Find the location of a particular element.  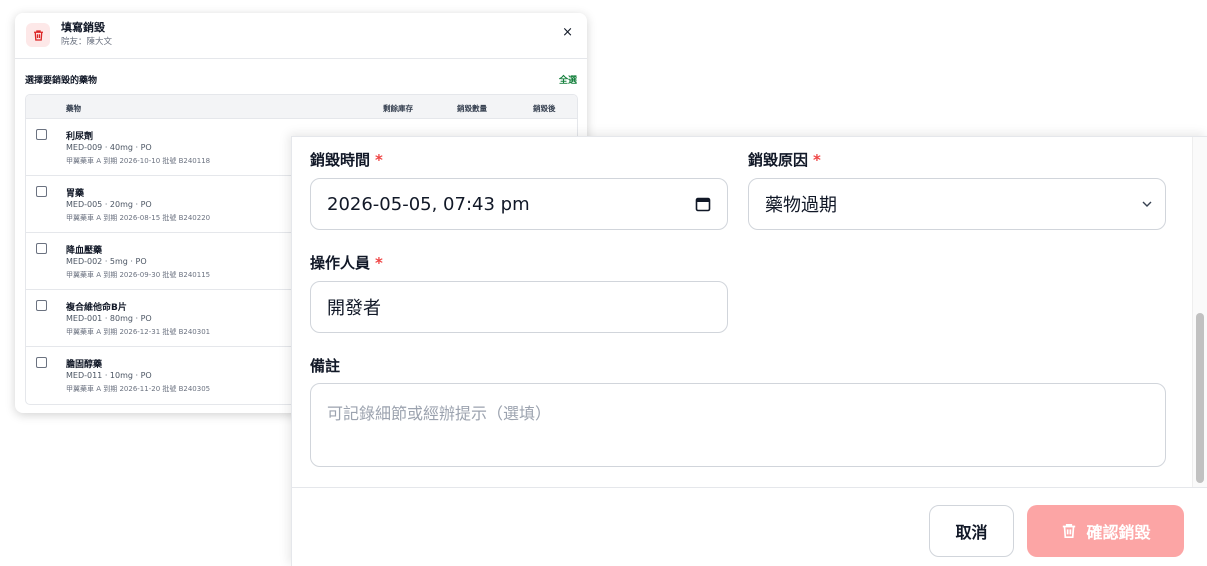

medication-batch: 甲翼藥車 A 到期 2026-11-20 批號 B240305 is located at coordinates (138, 389).